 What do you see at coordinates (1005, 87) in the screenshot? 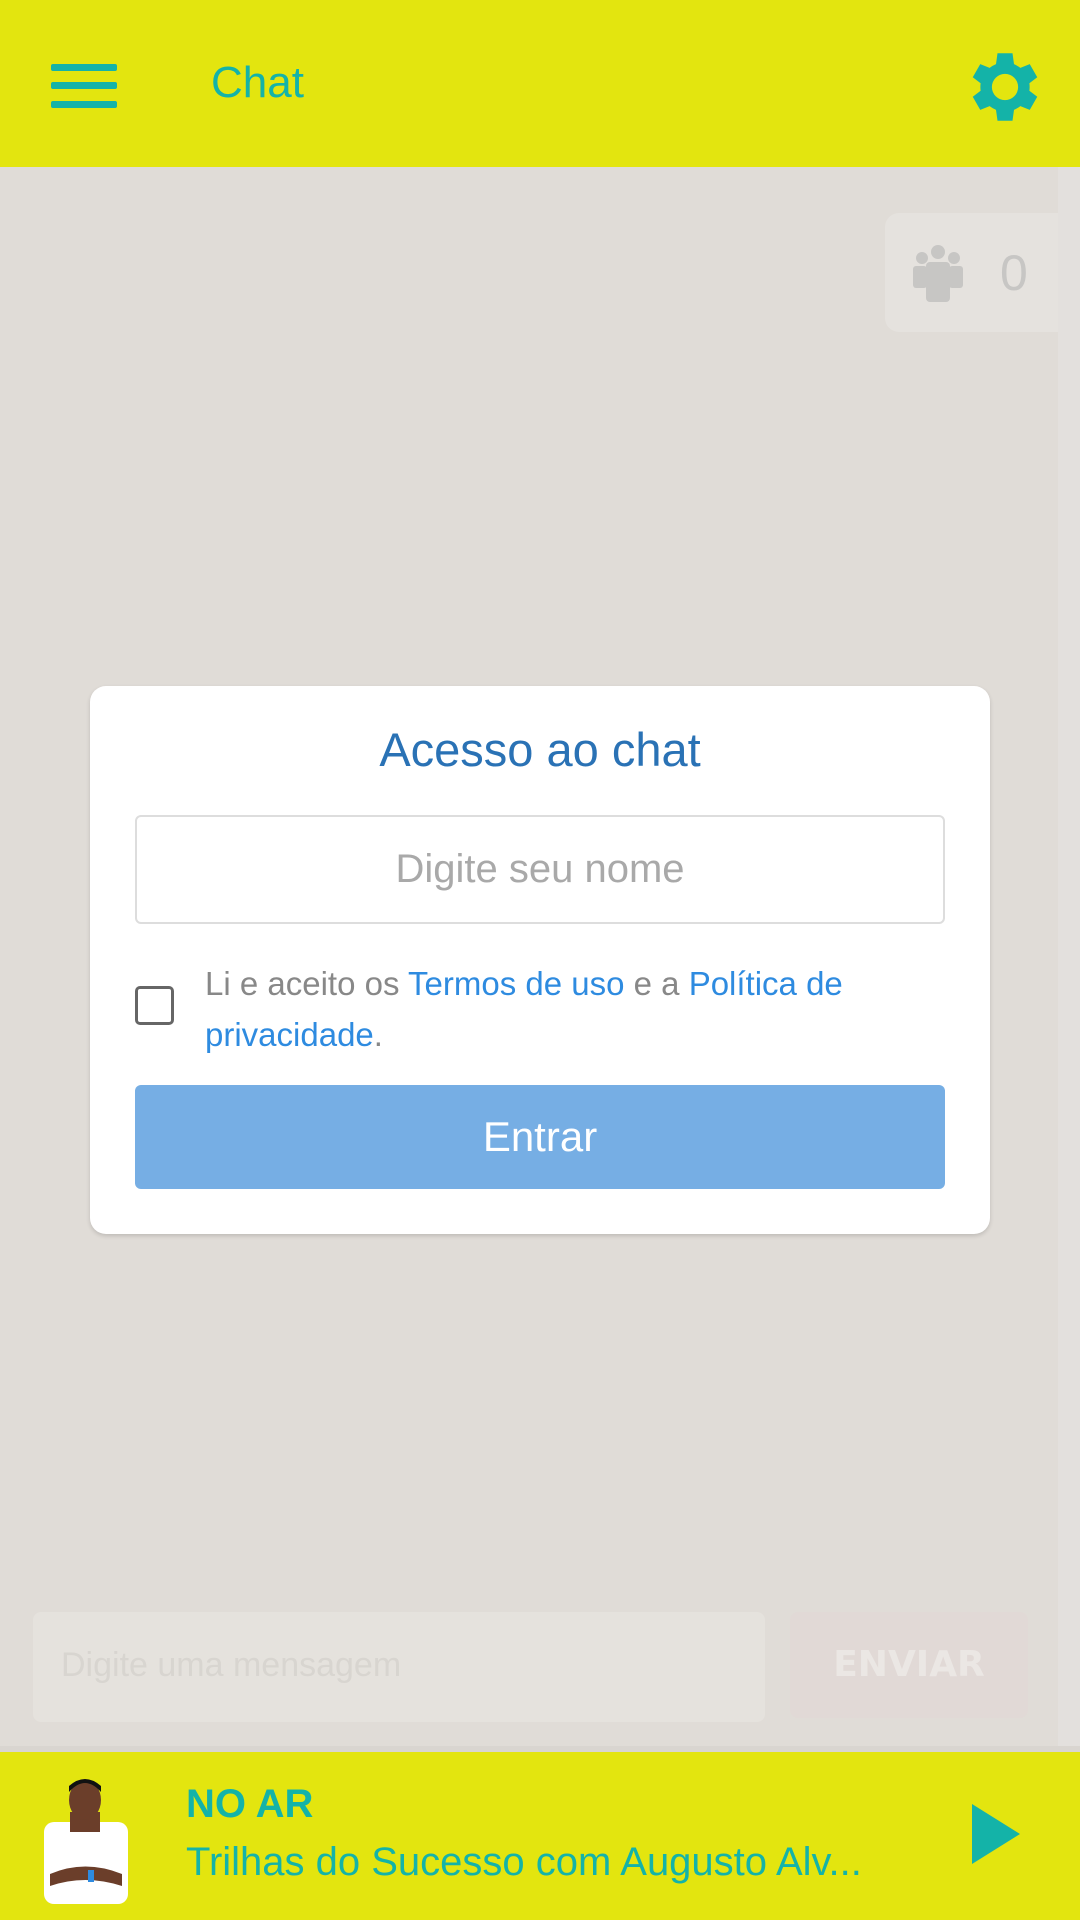
I see `gear-icon` at bounding box center [1005, 87].